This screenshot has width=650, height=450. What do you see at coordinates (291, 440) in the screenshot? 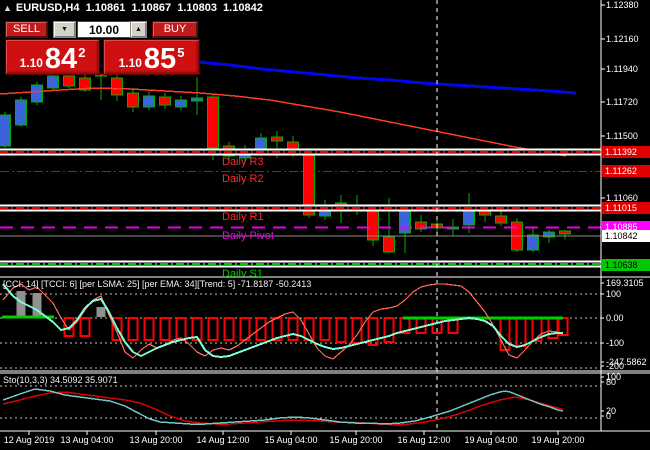
I see `time-axis-label: 15 Aug 04:00` at bounding box center [291, 440].